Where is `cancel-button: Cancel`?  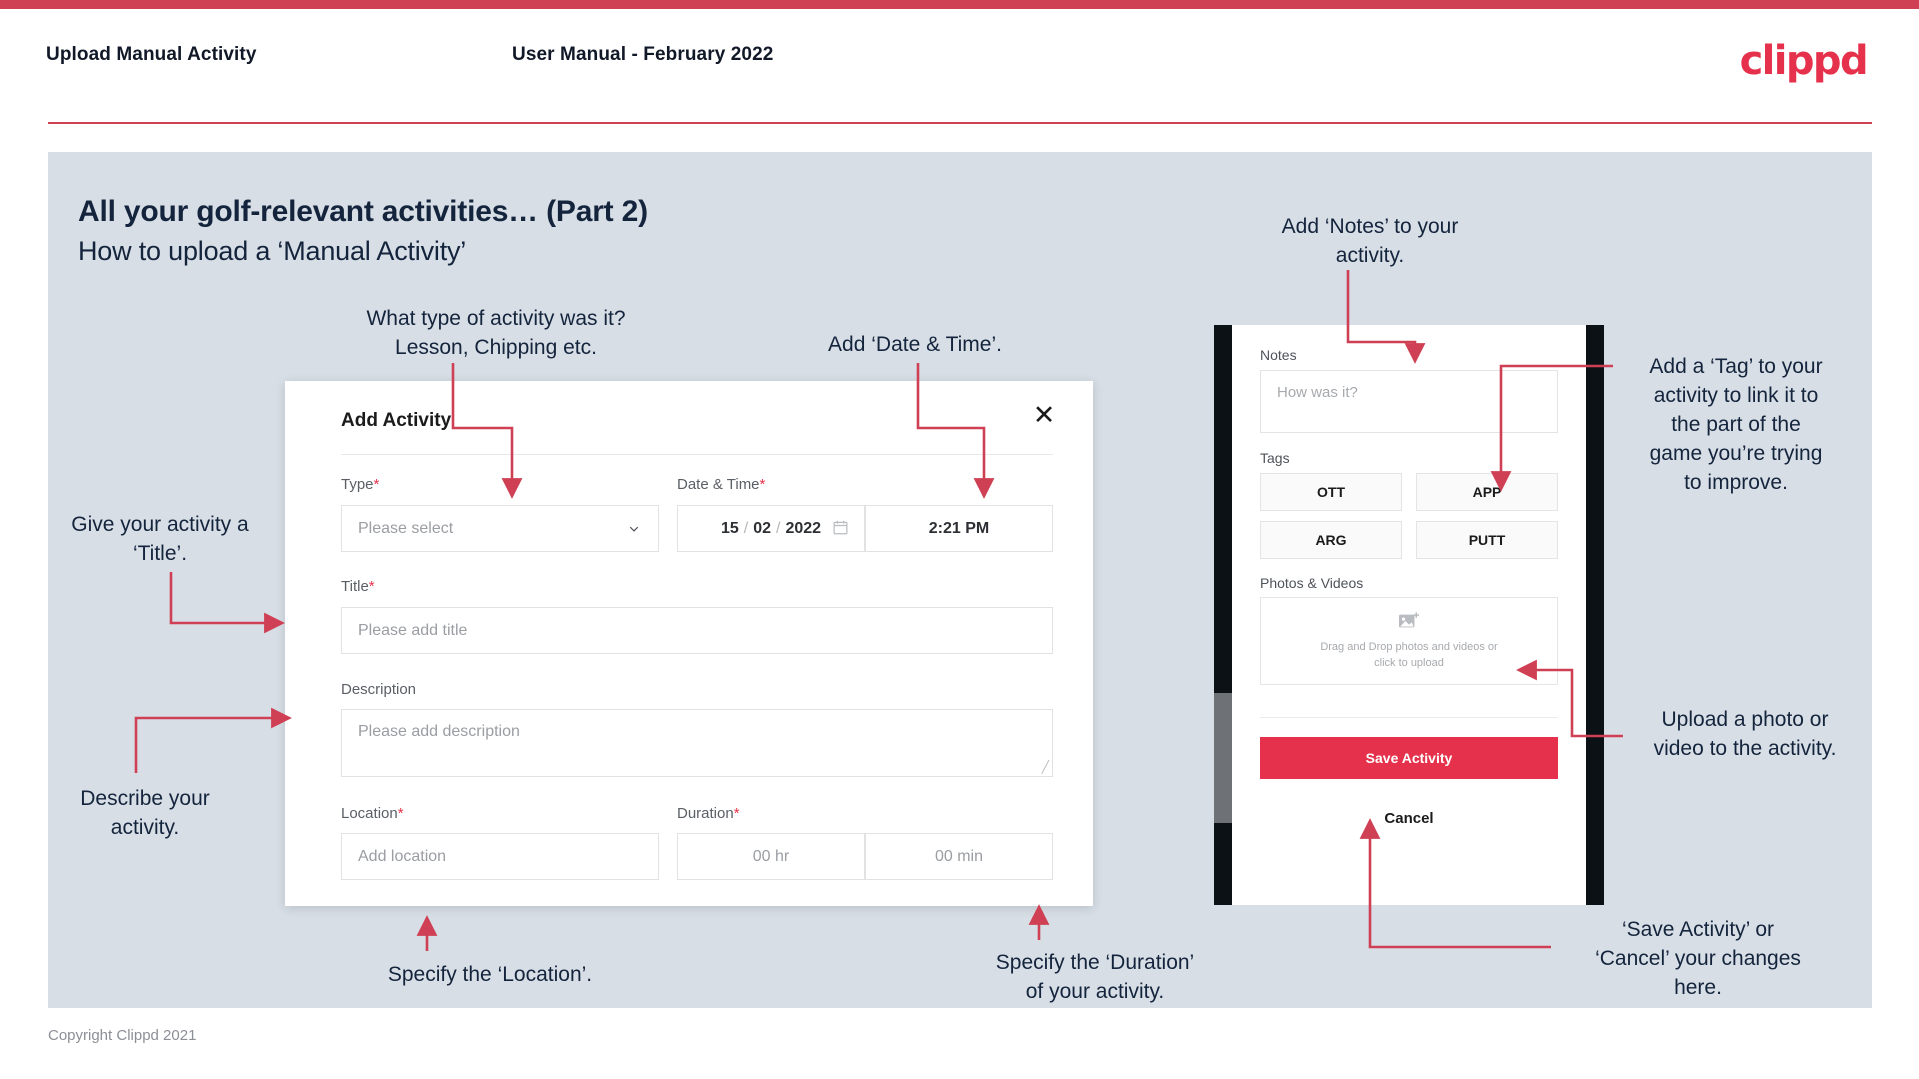
cancel-button: Cancel is located at coordinates (1409, 818).